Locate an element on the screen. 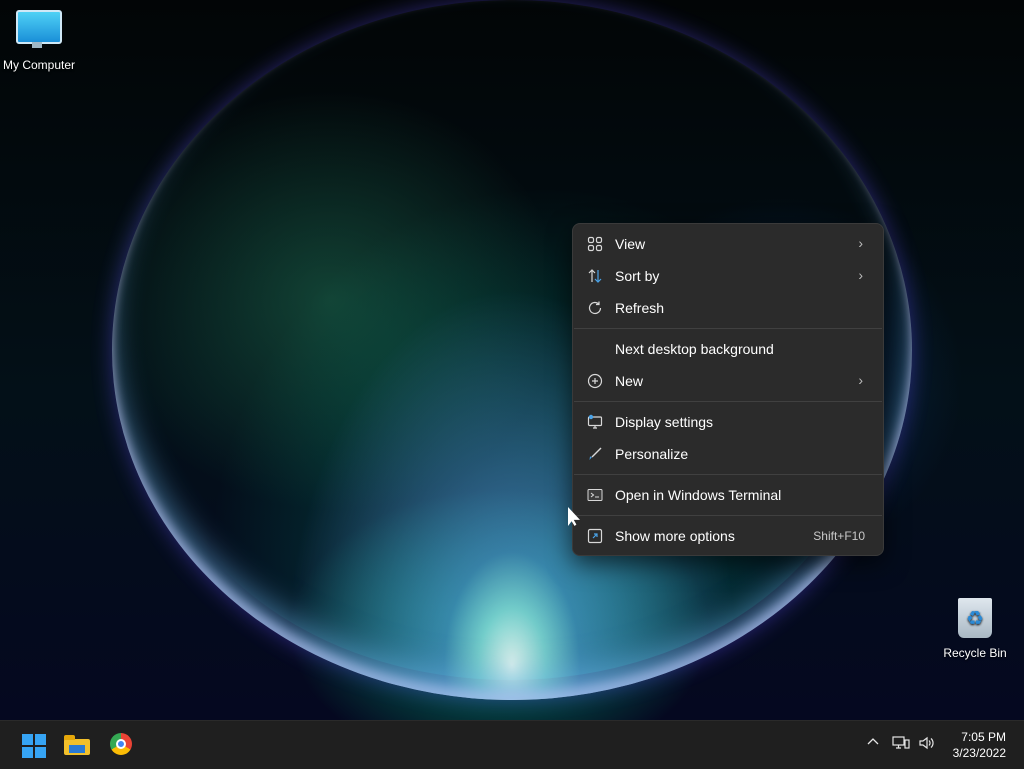  volume-button is located at coordinates (927, 745).